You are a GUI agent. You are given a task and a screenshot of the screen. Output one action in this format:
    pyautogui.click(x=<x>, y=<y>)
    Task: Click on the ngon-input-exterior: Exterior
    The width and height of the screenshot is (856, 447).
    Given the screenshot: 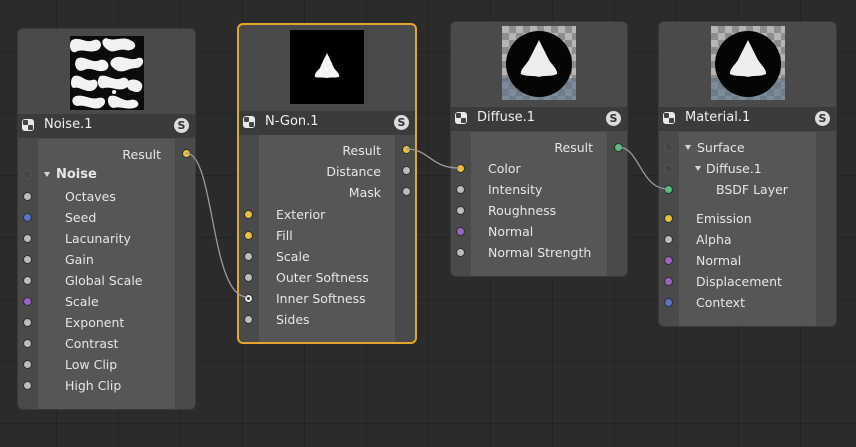 What is the action you would take?
    pyautogui.click(x=301, y=214)
    